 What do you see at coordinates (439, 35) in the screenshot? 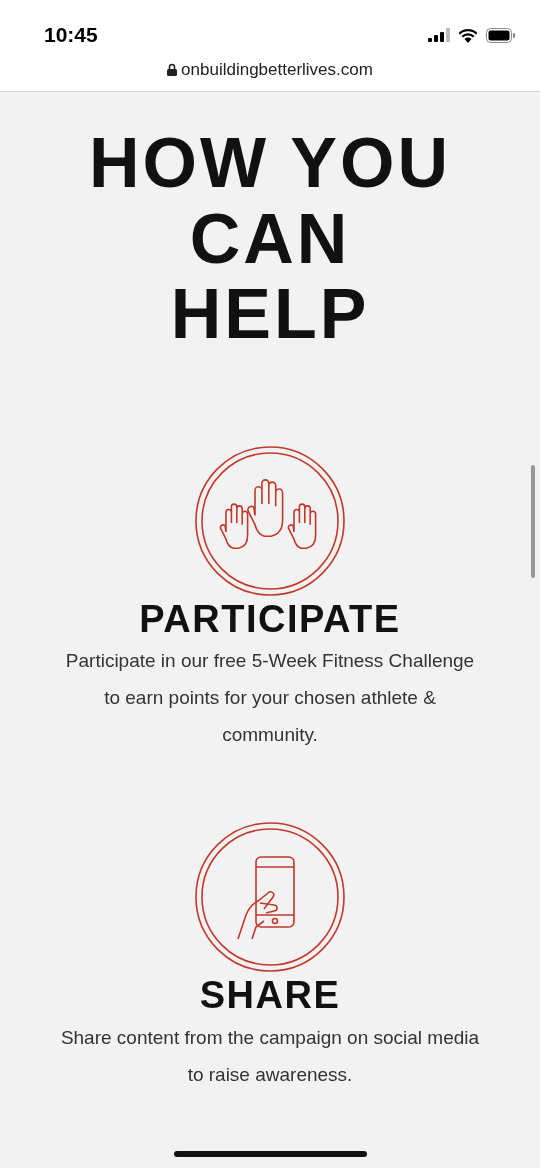
I see `signal-icon` at bounding box center [439, 35].